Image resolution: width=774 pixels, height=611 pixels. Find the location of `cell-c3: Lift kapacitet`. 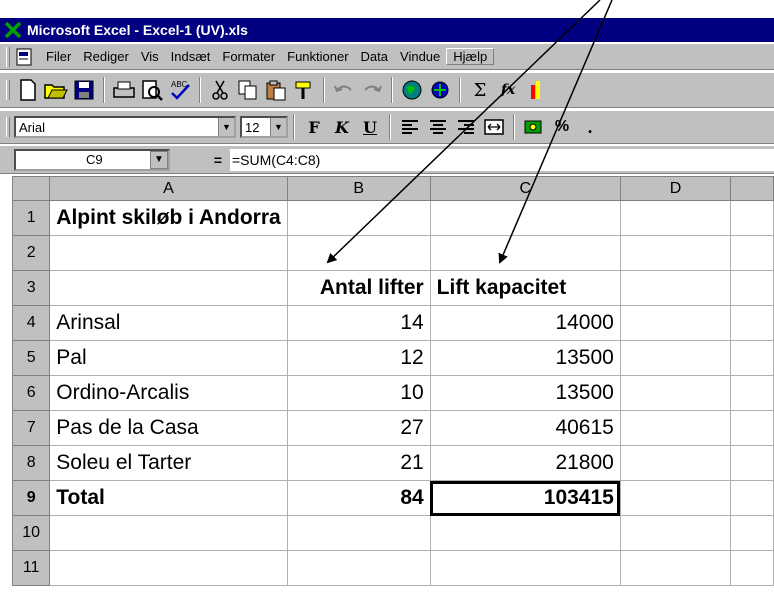

cell-c3: Lift kapacitet is located at coordinates (525, 288).